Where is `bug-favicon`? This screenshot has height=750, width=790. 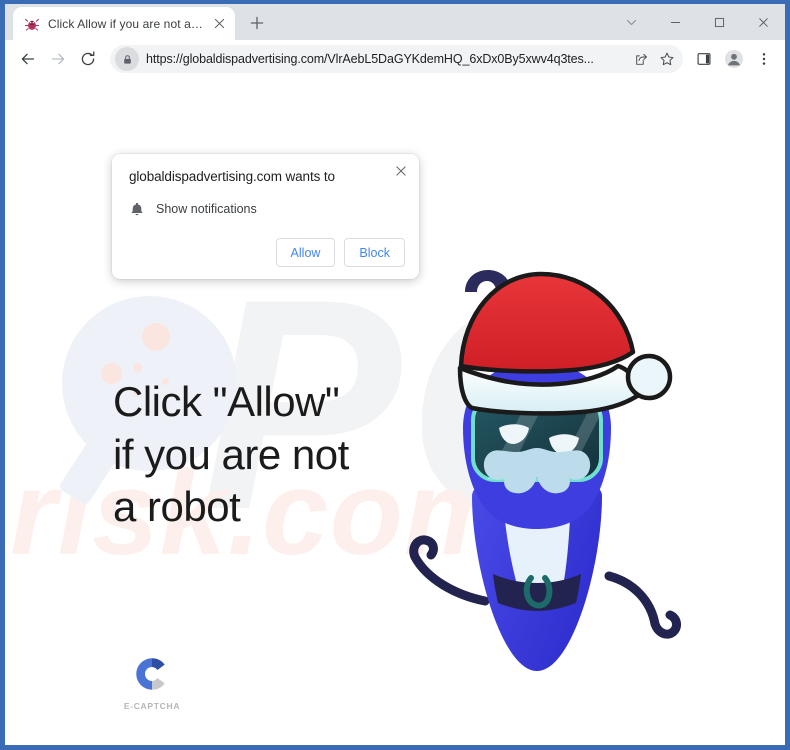 bug-favicon is located at coordinates (32, 24).